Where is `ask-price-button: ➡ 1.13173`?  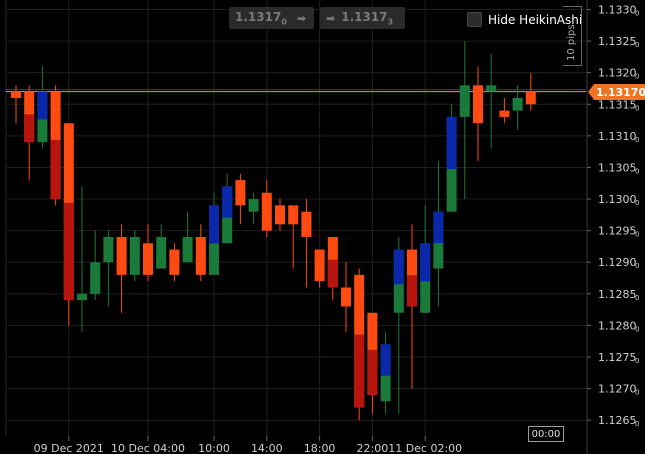
ask-price-button: ➡ 1.13173 is located at coordinates (362, 18).